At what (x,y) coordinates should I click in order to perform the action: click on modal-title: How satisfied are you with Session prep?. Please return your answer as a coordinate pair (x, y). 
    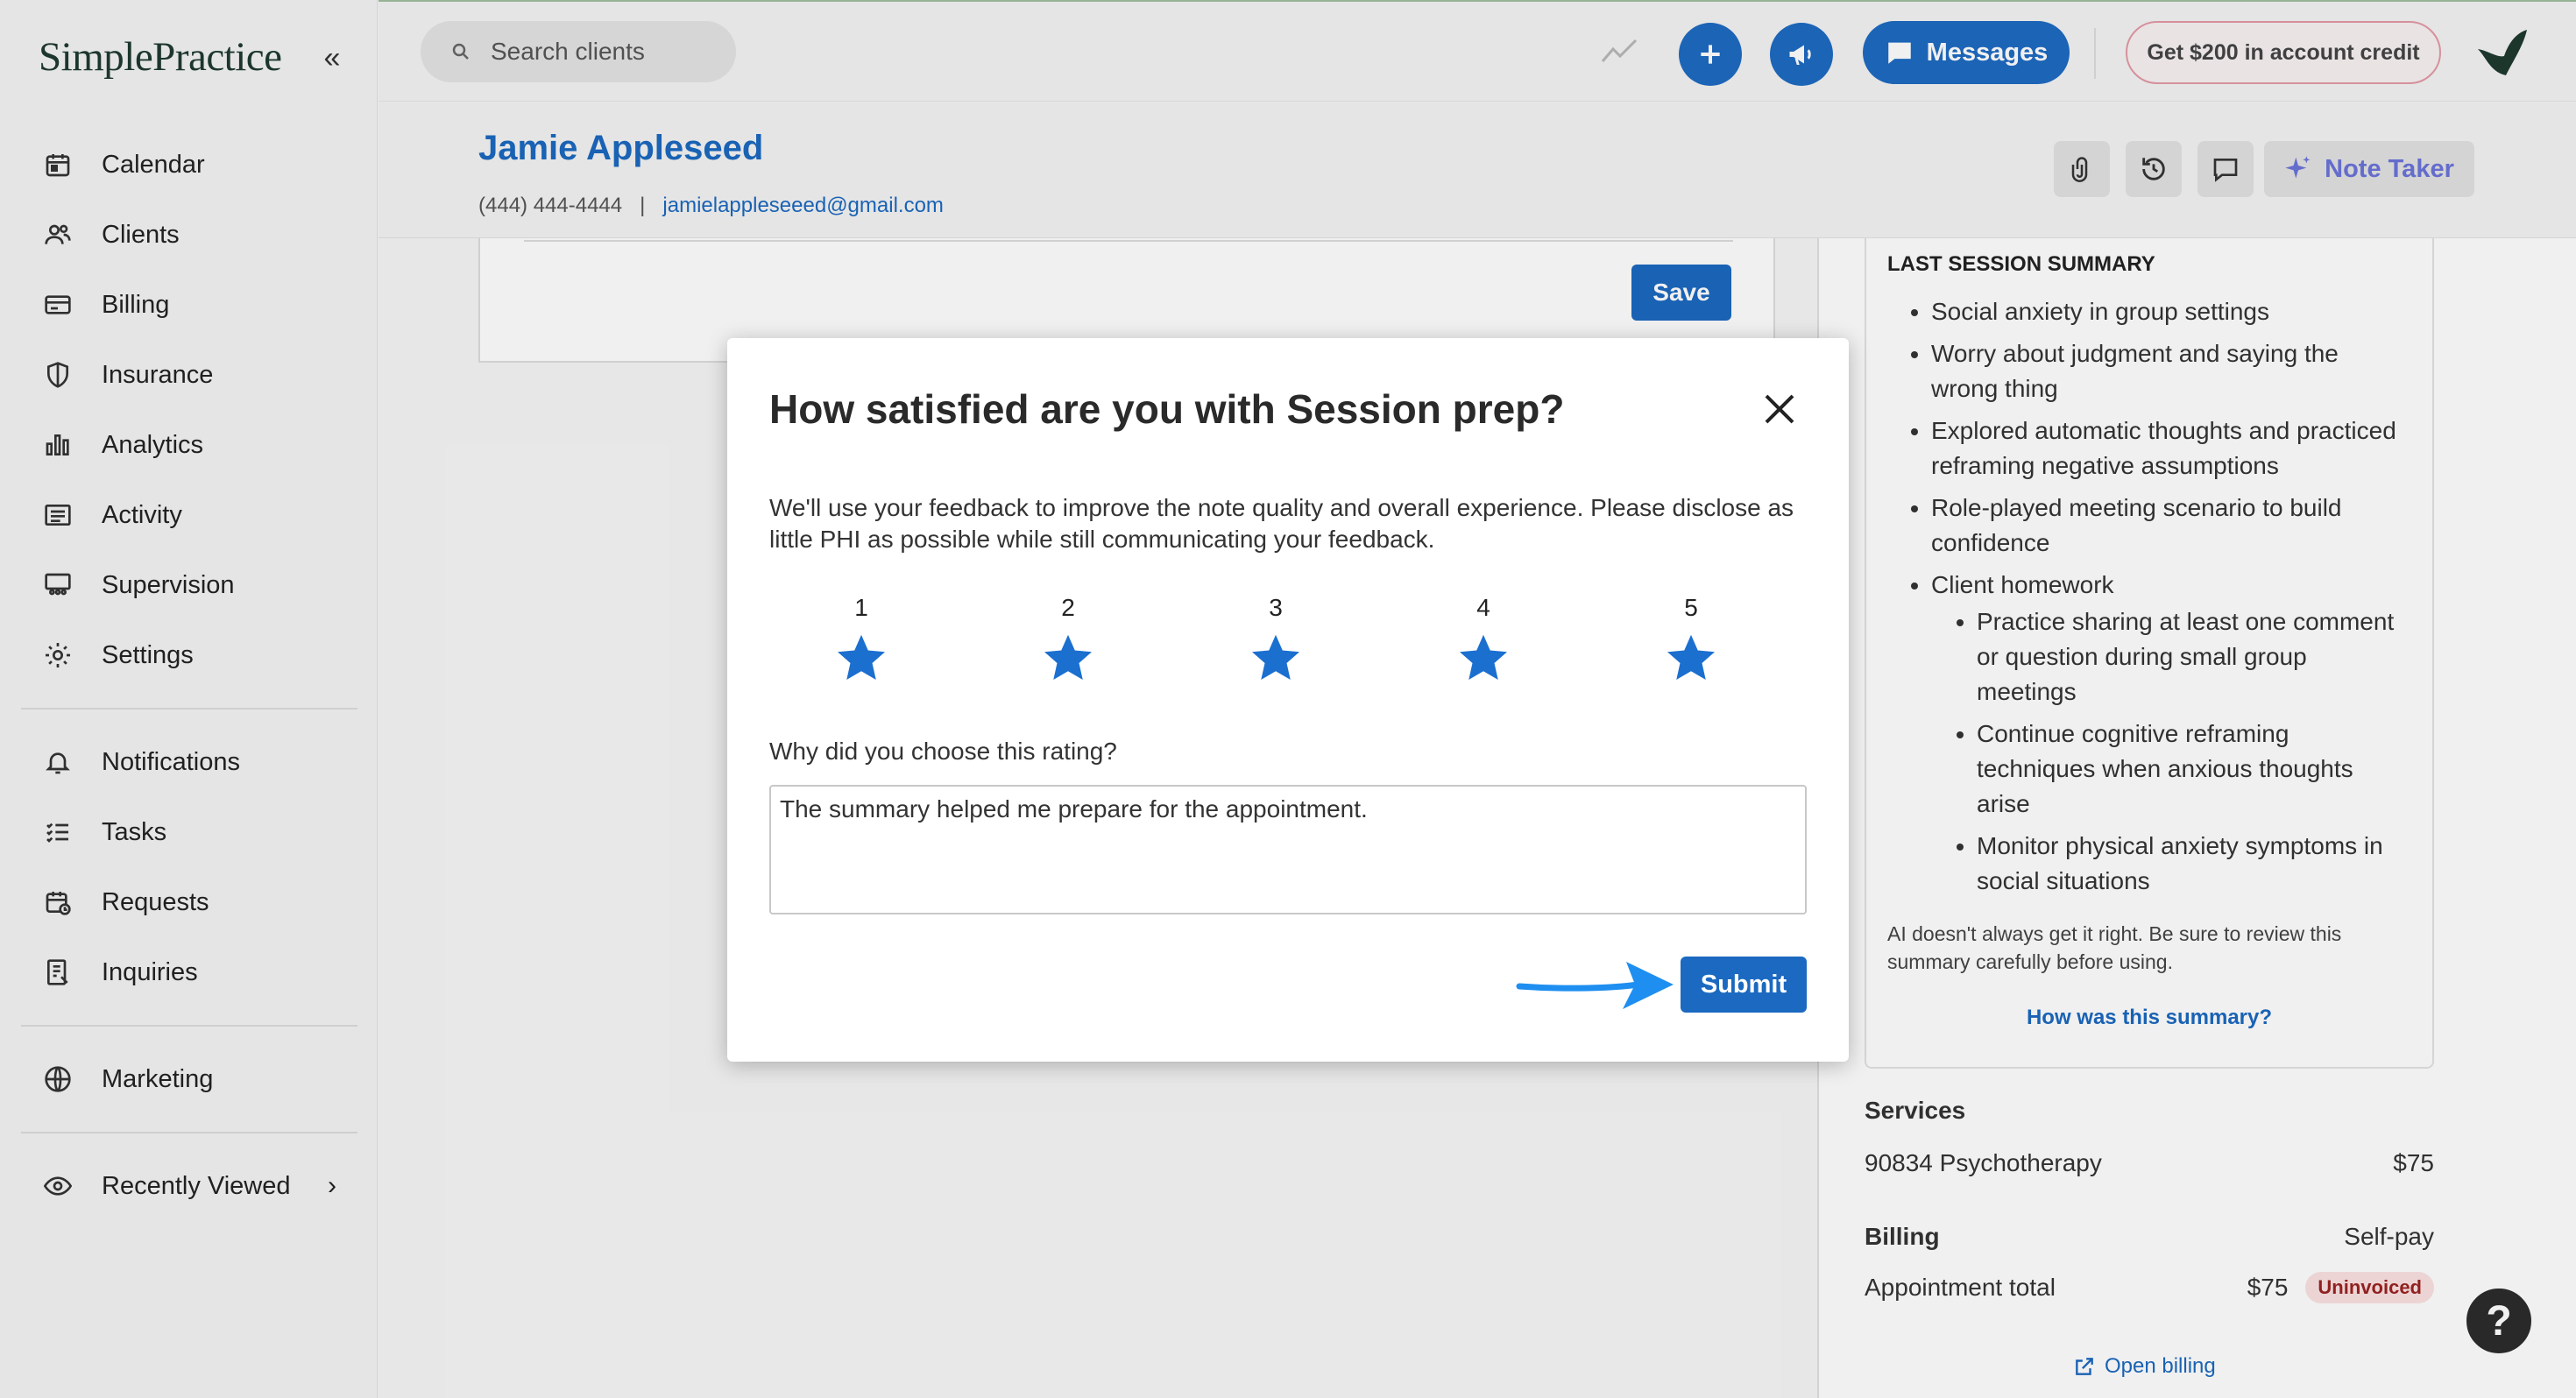
    Looking at the image, I should click on (1167, 409).